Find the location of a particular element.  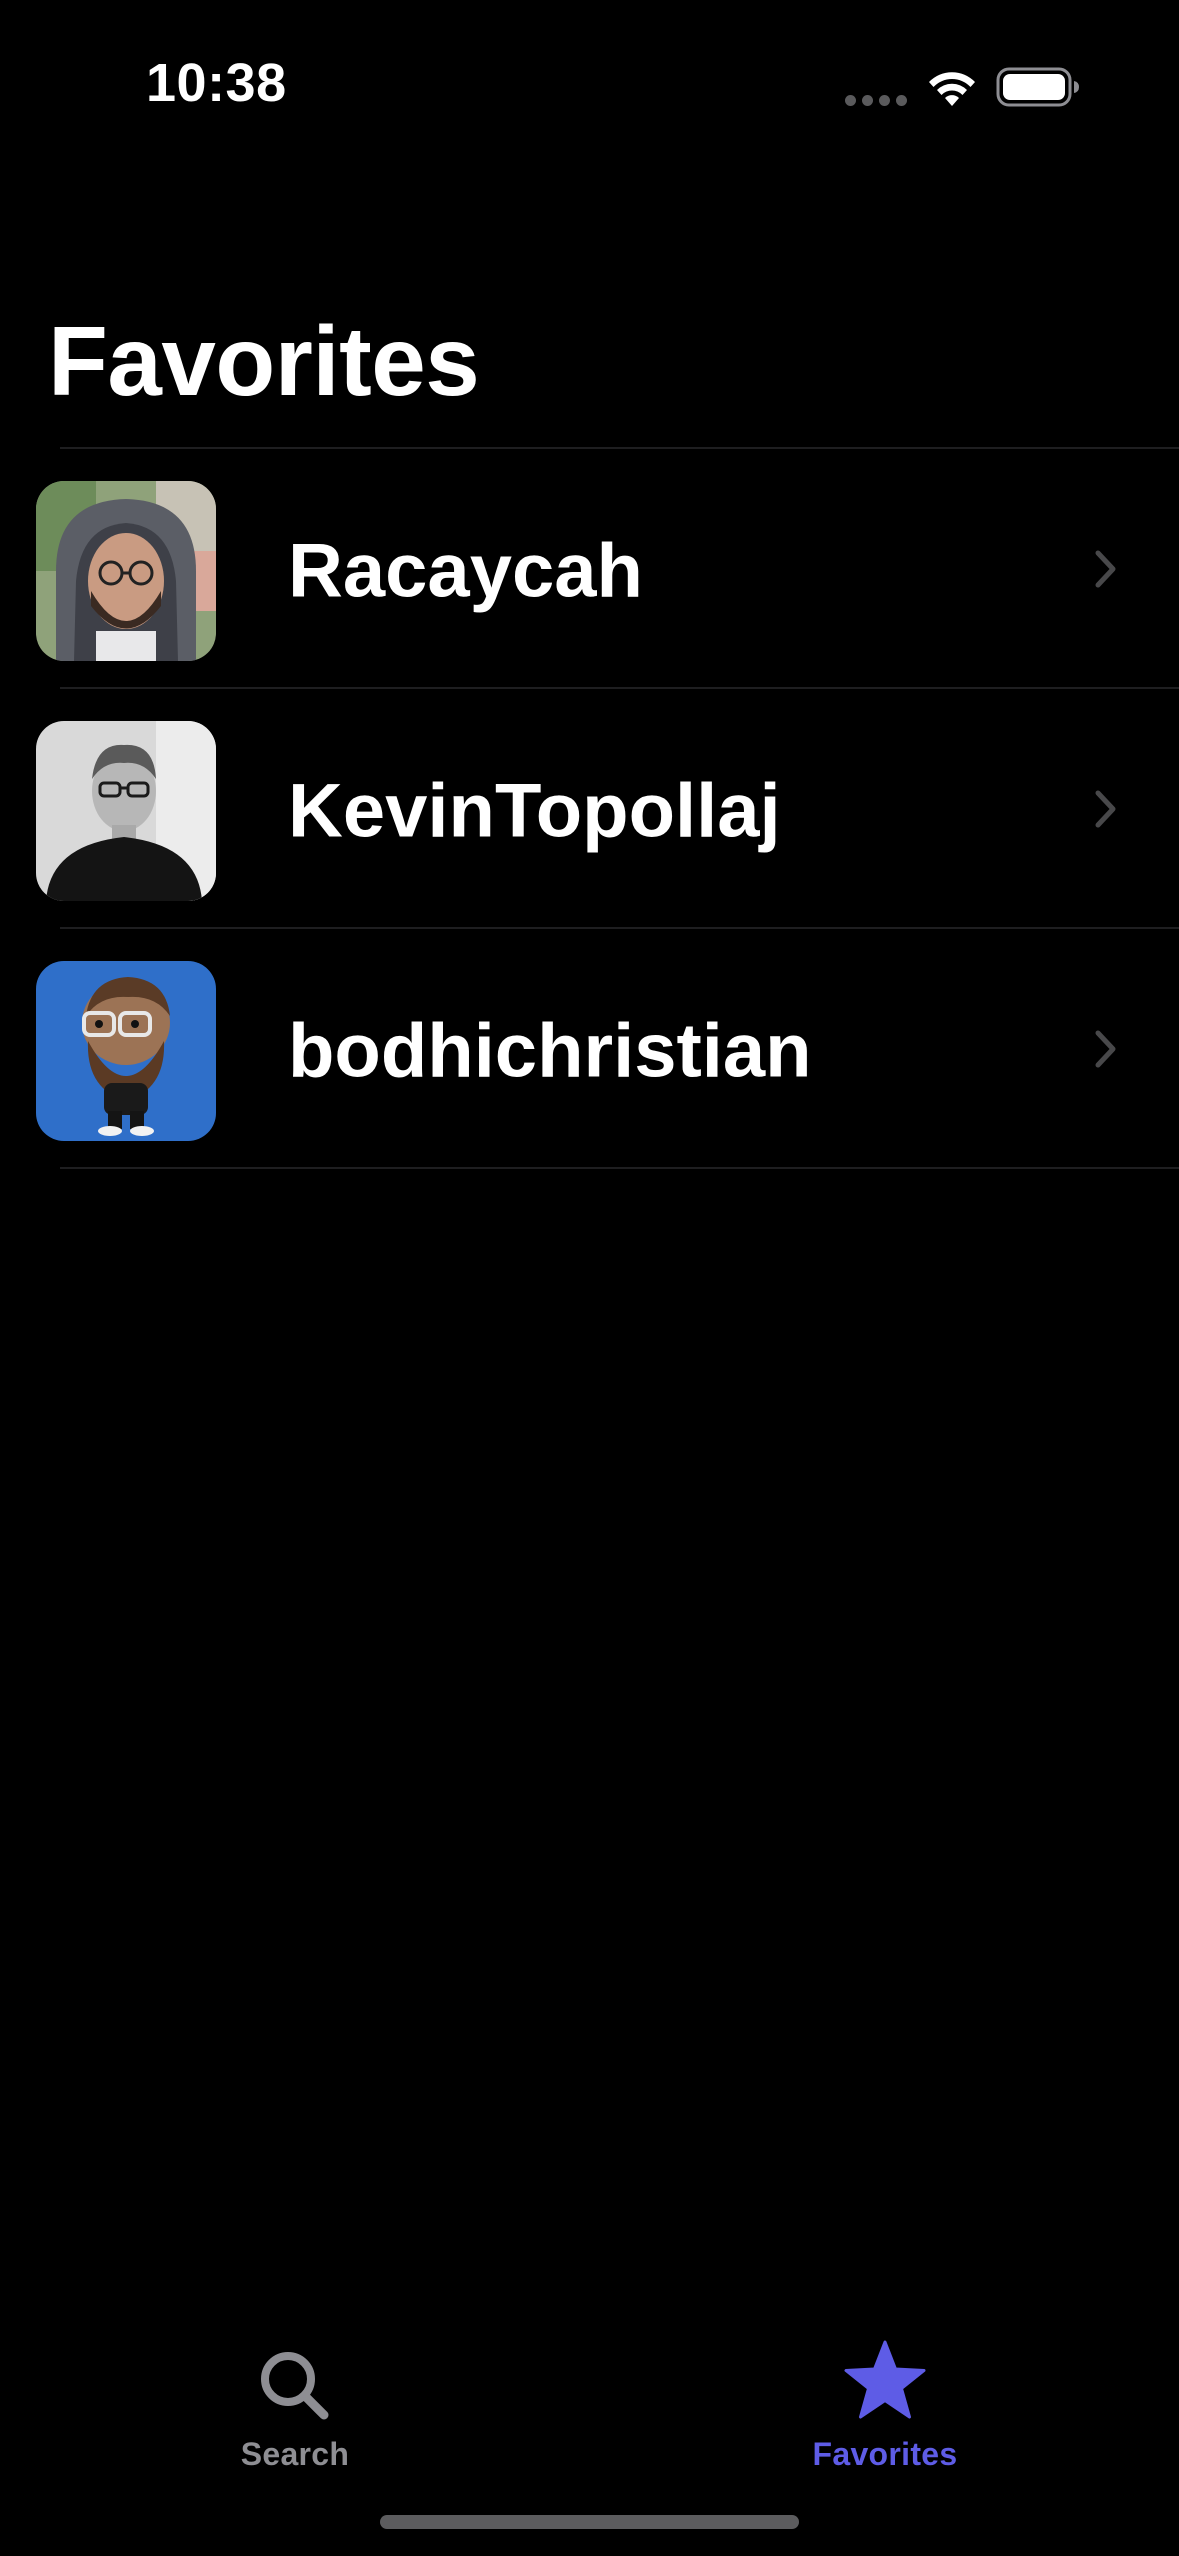

list-divider is located at coordinates (619, 1168).